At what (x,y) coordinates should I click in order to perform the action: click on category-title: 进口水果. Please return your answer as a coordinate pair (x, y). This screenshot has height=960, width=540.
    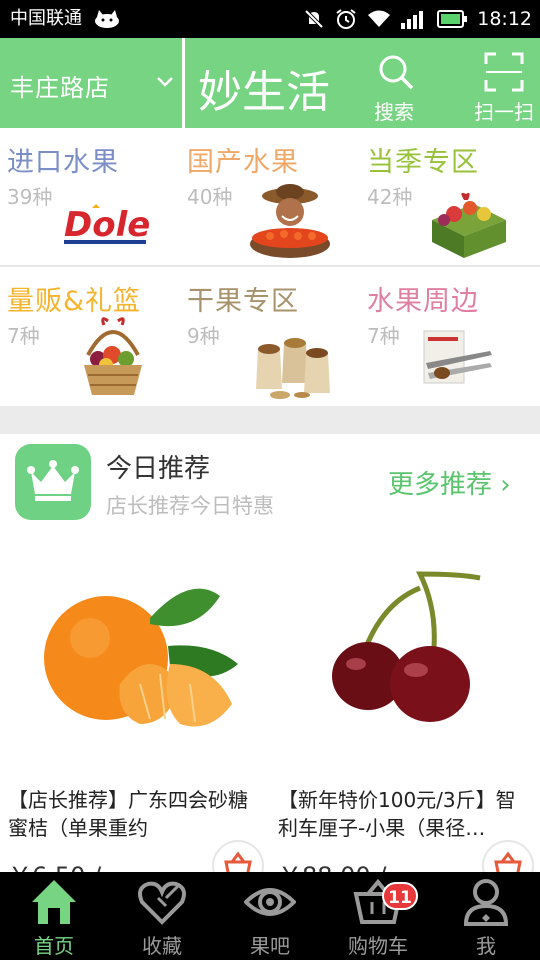
    Looking at the image, I should click on (63, 162).